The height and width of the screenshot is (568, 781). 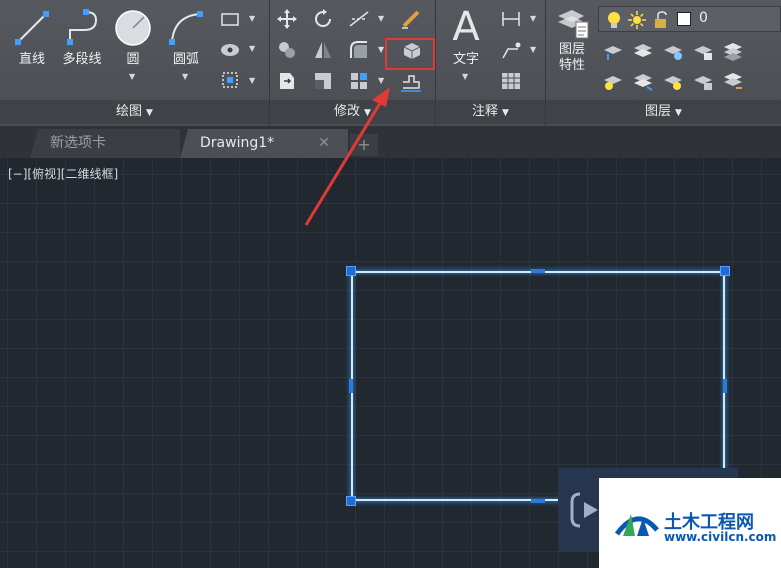 What do you see at coordinates (690, 523) in the screenshot?
I see `watermark: 土木工程网 www.civilcn.com` at bounding box center [690, 523].